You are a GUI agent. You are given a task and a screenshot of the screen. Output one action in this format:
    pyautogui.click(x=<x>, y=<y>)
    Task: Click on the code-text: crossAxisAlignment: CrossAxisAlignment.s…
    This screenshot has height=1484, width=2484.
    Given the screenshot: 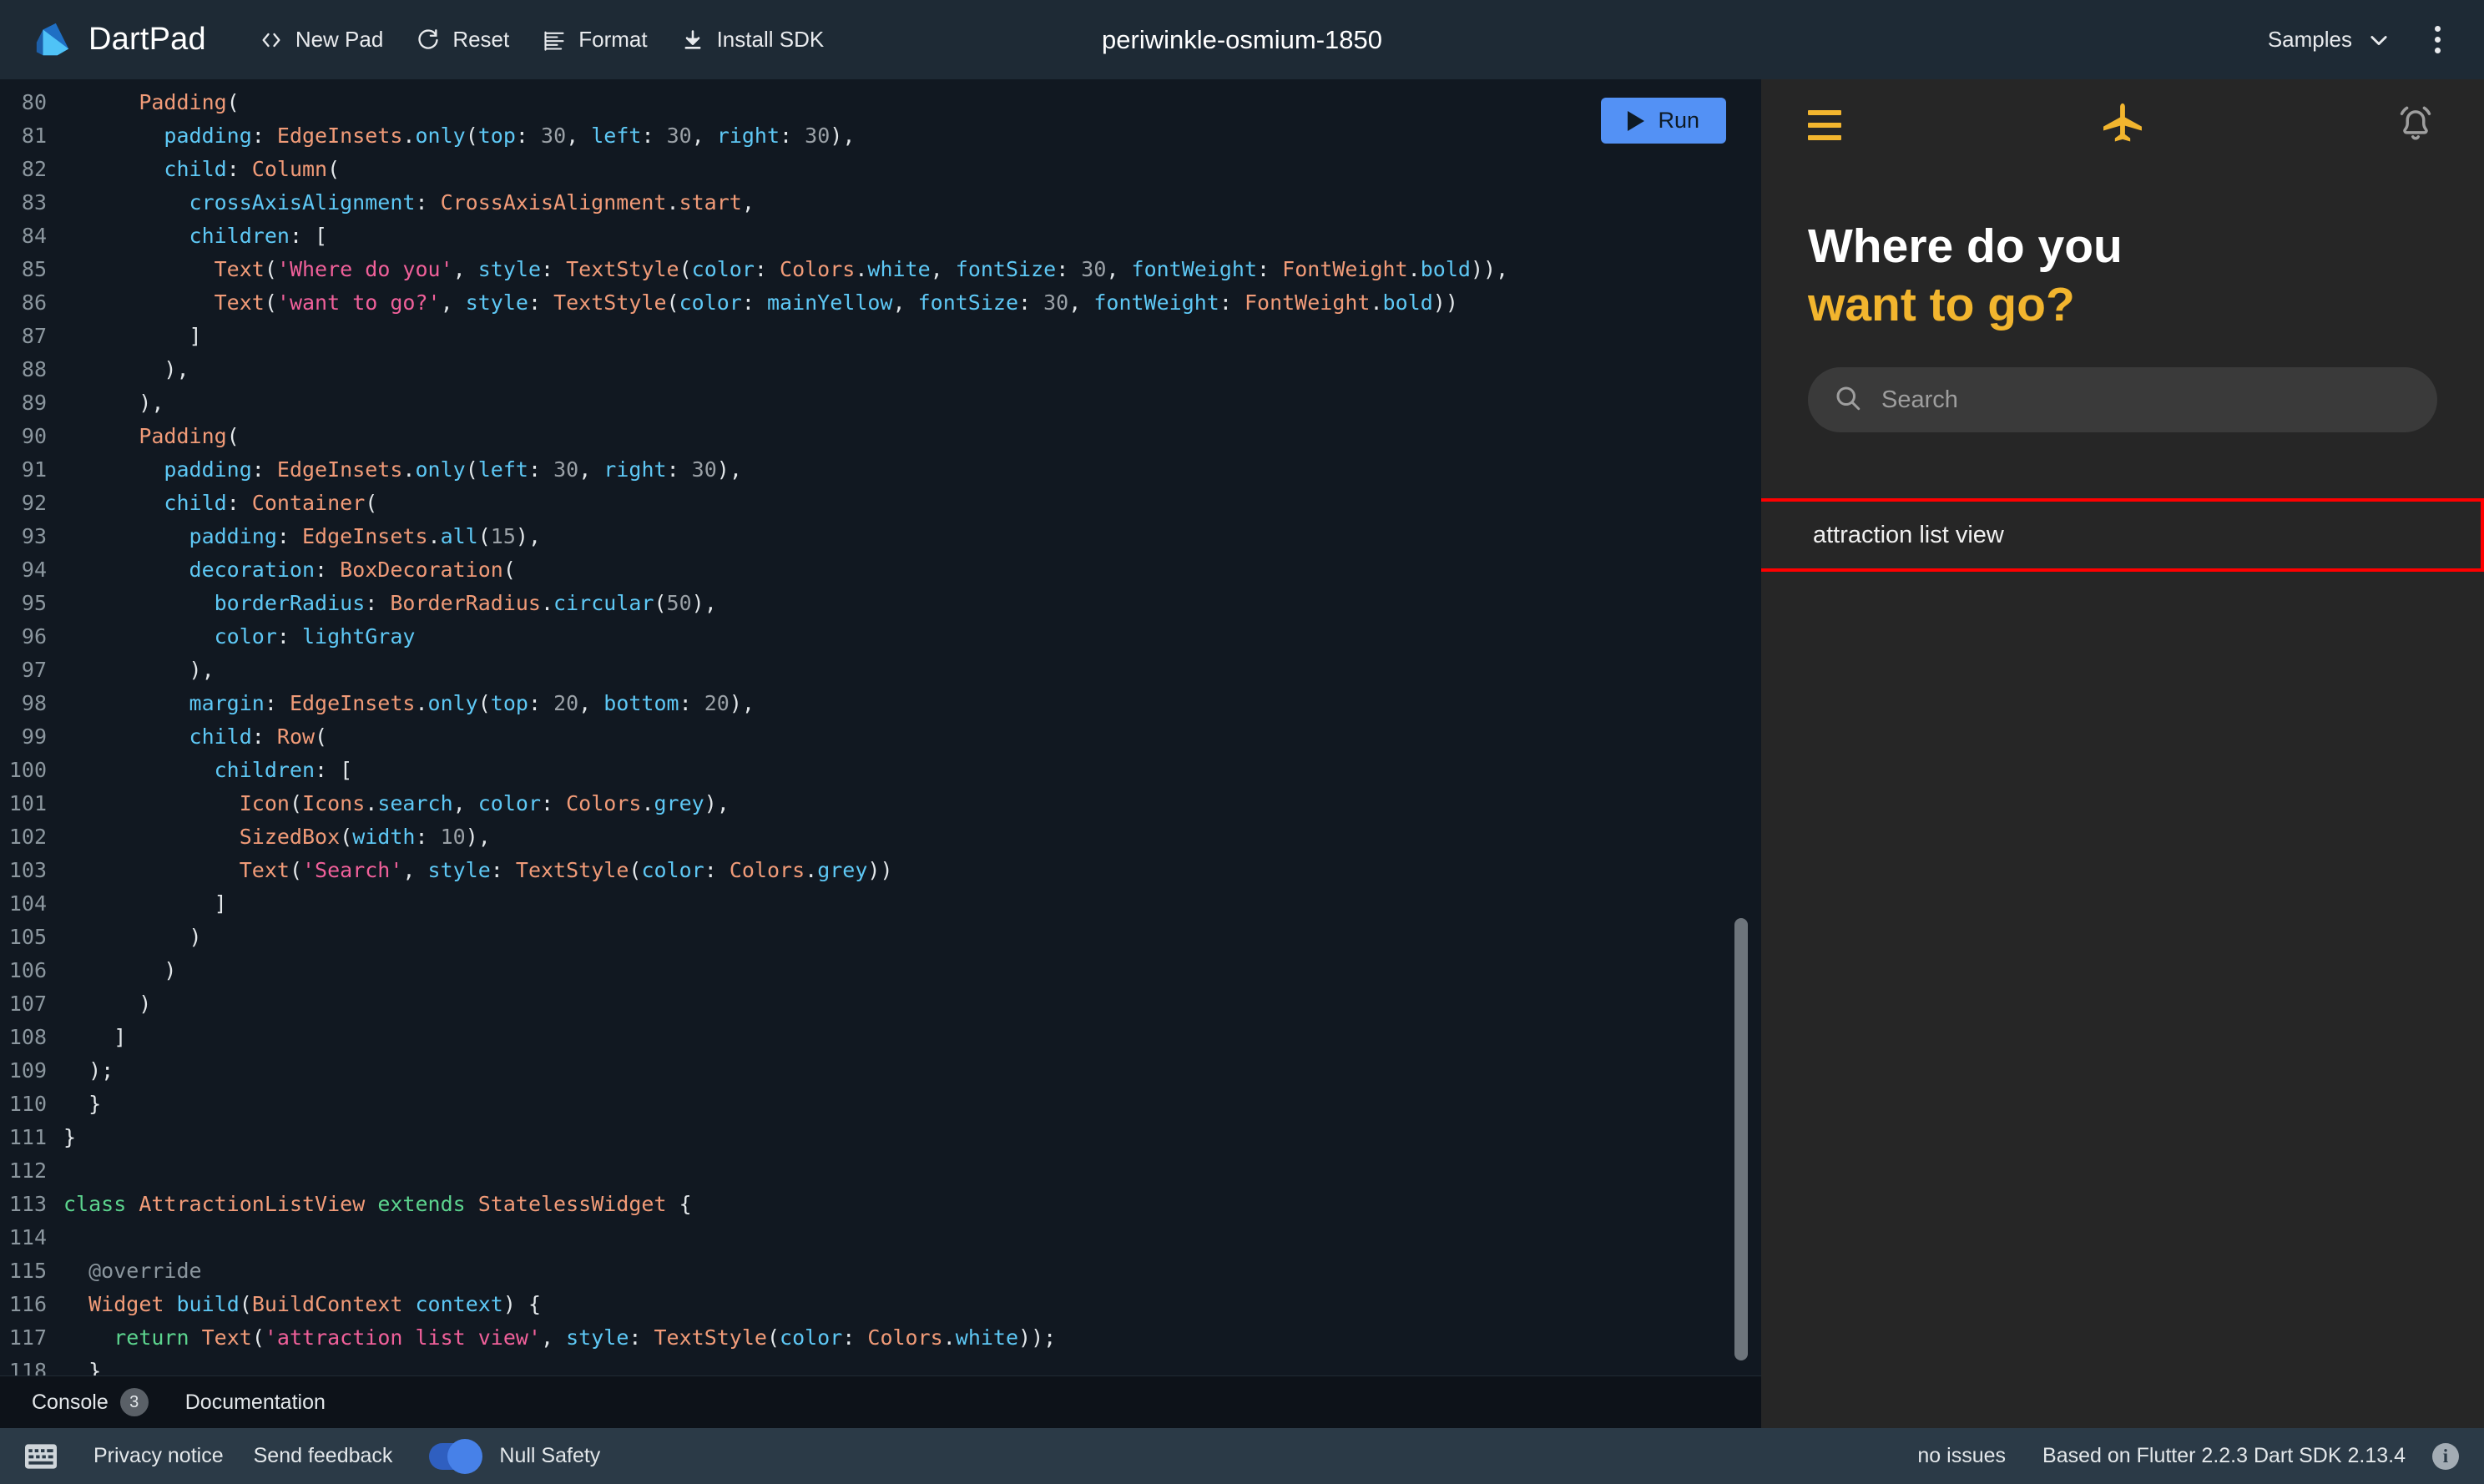 What is the action you would take?
    pyautogui.click(x=403, y=203)
    